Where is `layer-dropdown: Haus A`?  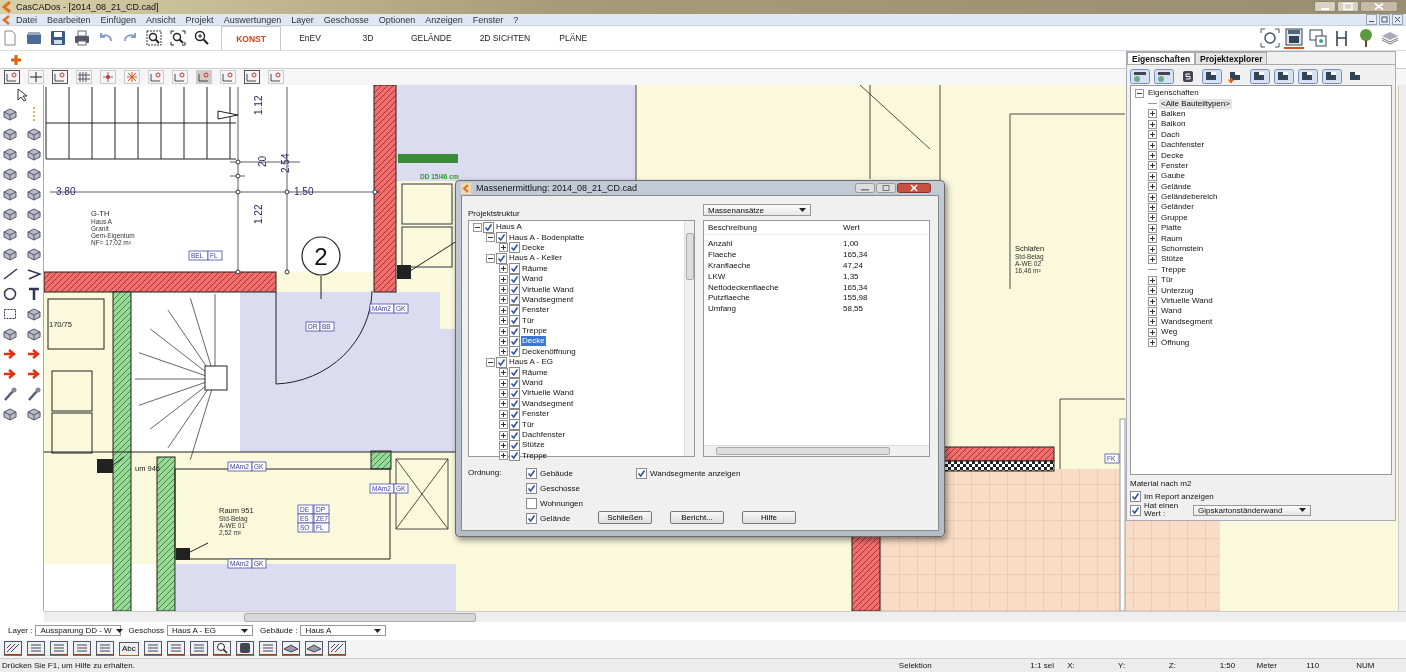
layer-dropdown: Haus A is located at coordinates (343, 631).